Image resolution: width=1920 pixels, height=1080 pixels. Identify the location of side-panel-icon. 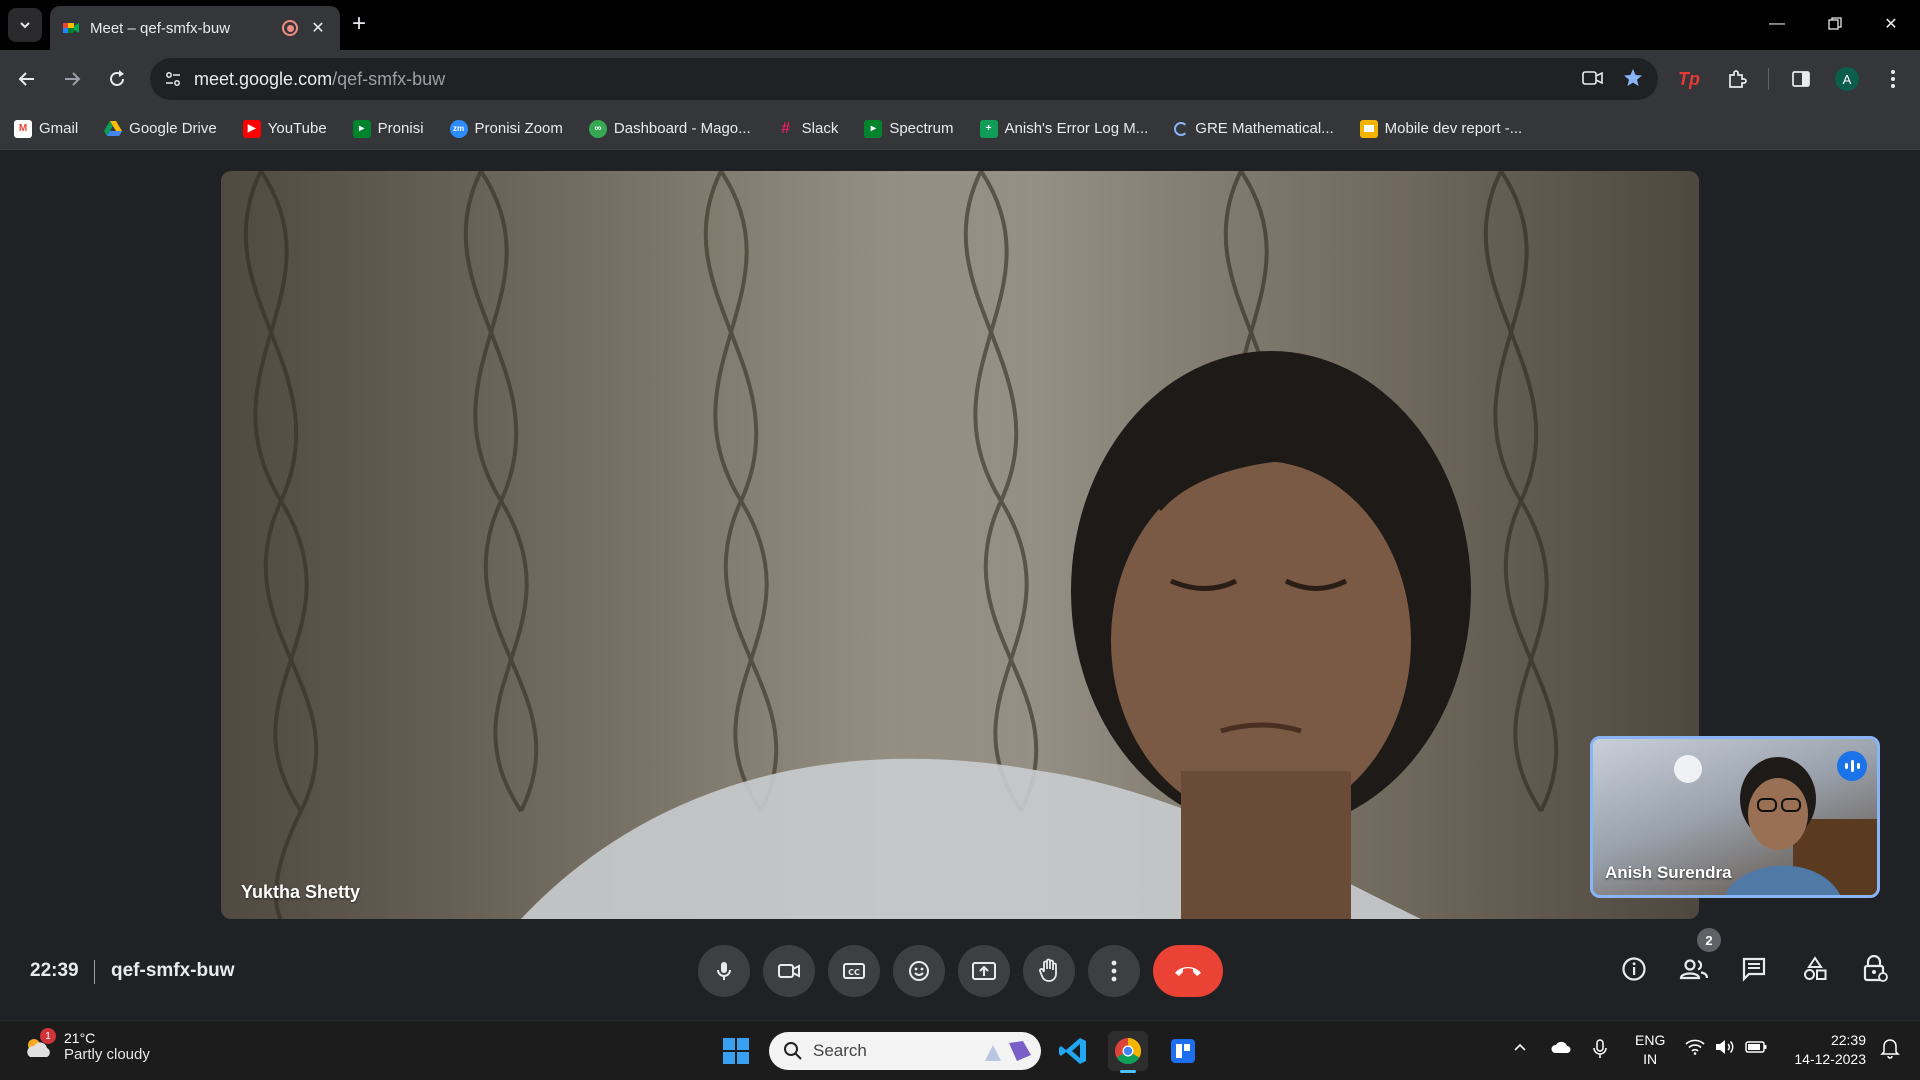
(1801, 79).